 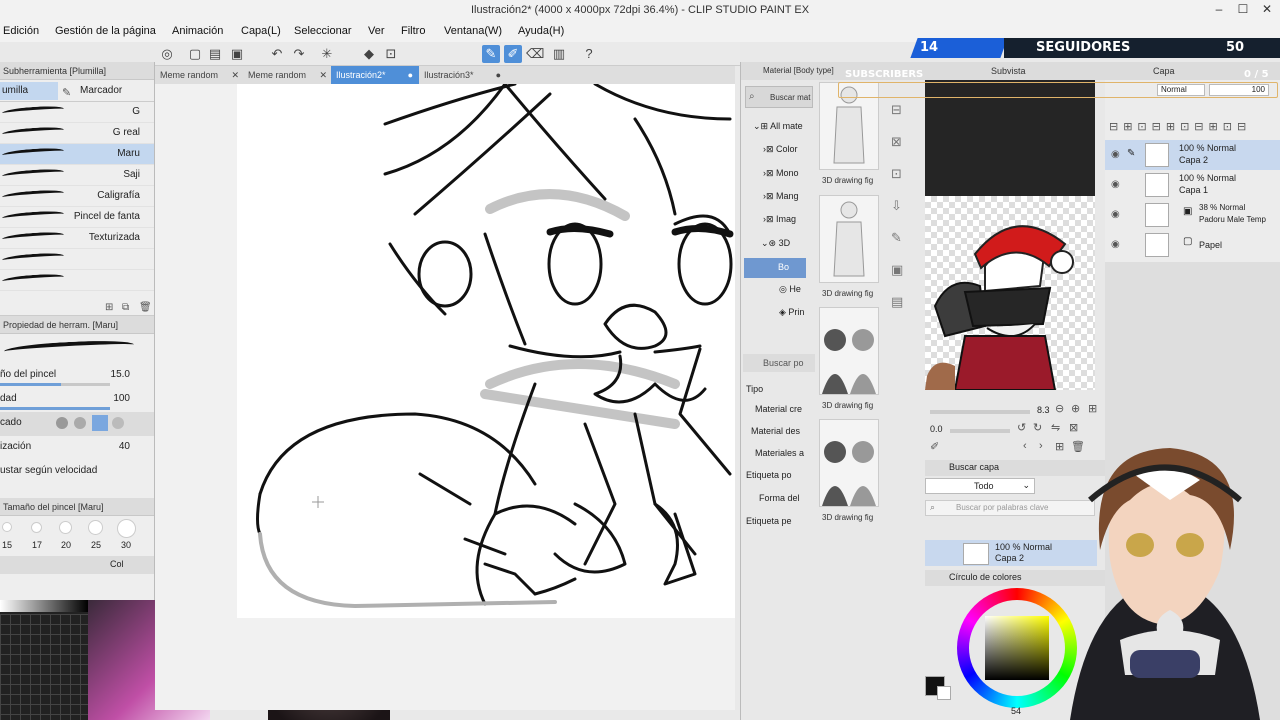 What do you see at coordinates (896, 238) in the screenshot?
I see `material-edit-icon: ✎` at bounding box center [896, 238].